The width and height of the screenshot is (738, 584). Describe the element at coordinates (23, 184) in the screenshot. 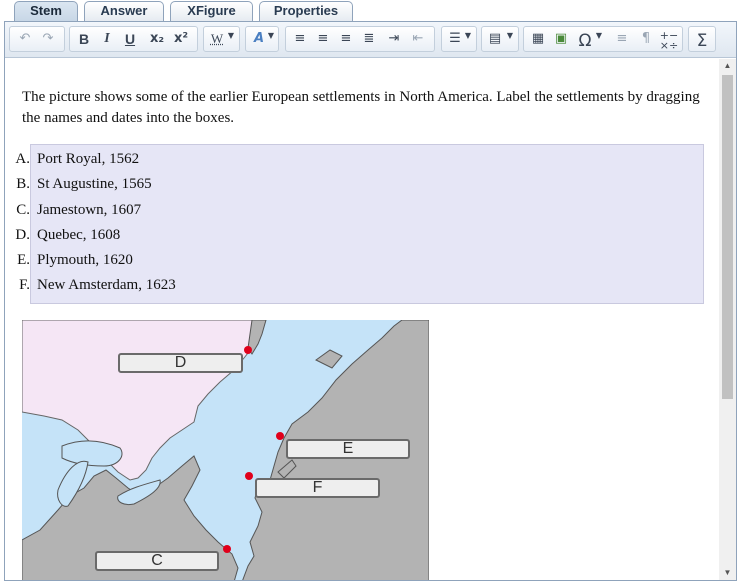

I see `choice-letter: B.` at that location.